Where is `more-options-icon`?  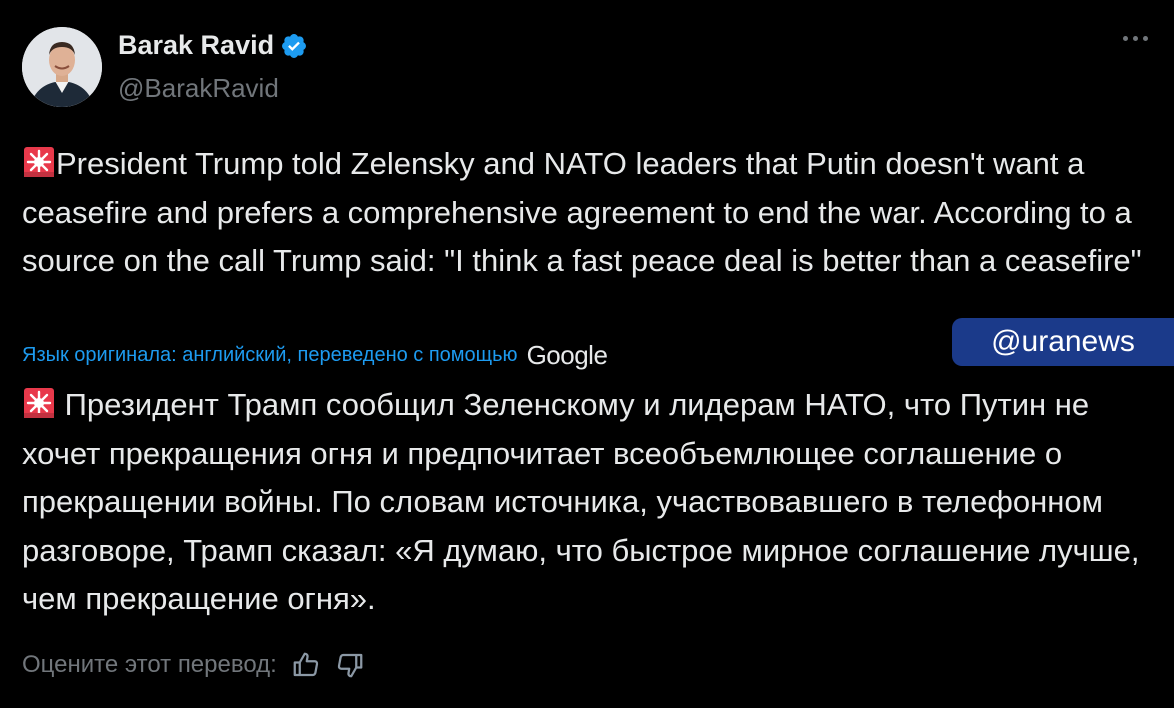
more-options-icon is located at coordinates (1135, 38).